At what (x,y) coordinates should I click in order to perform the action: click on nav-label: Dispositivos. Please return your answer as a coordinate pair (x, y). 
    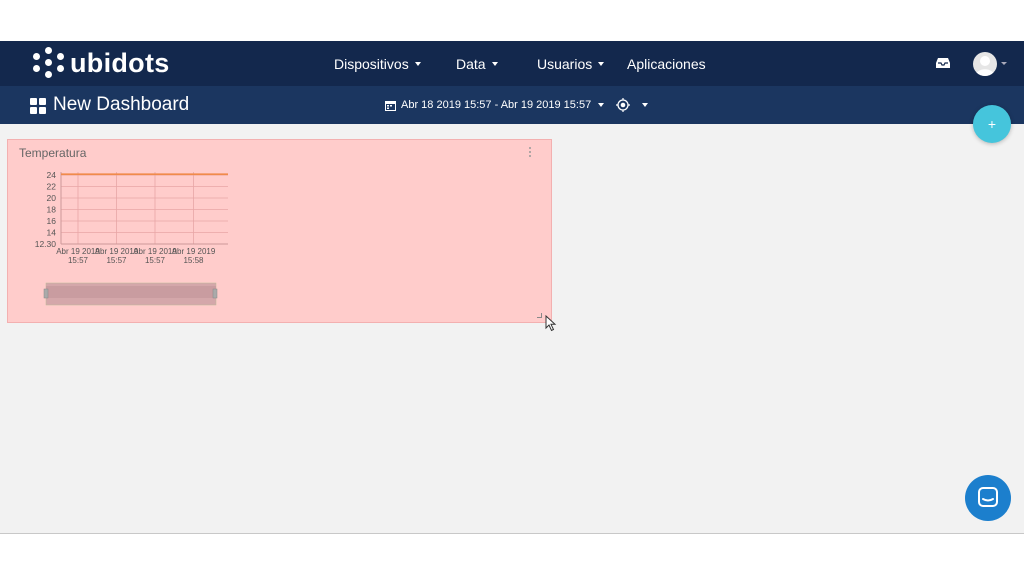
    Looking at the image, I should click on (371, 63).